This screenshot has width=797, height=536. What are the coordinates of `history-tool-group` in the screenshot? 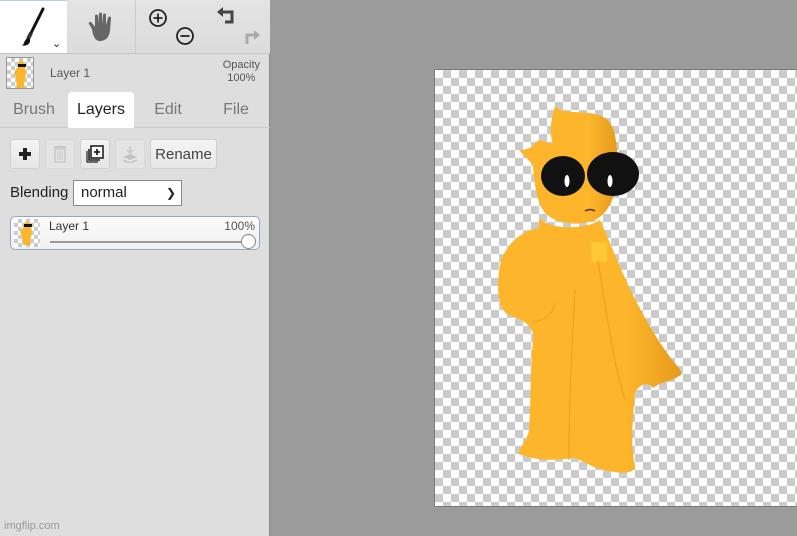 It's located at (235, 26).